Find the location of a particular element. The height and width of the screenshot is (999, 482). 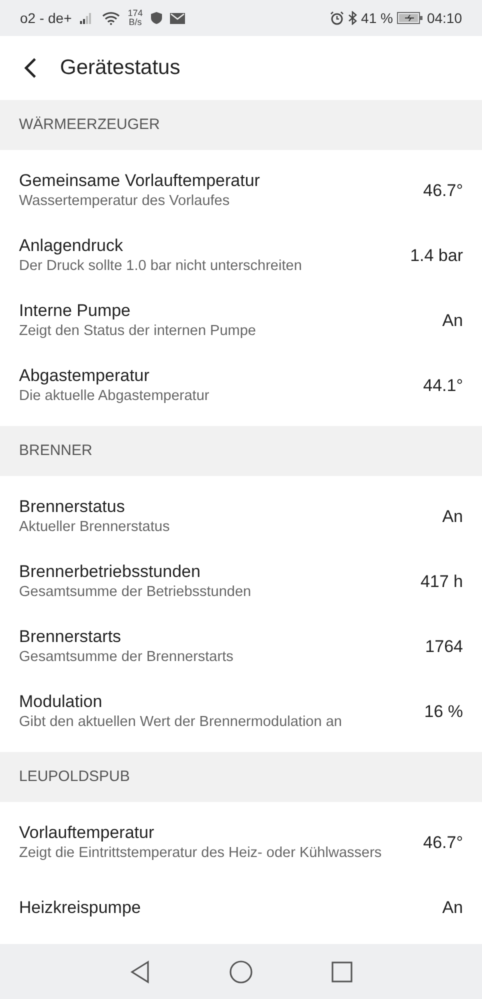

item-subtitle: Die aktuelle Abgastemperatur is located at coordinates (114, 396).